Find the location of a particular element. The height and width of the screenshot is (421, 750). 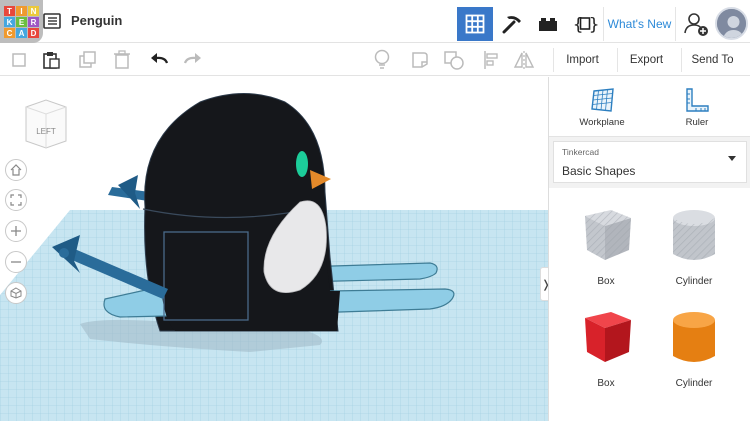

logo-letter: T is located at coordinates (9, 11).